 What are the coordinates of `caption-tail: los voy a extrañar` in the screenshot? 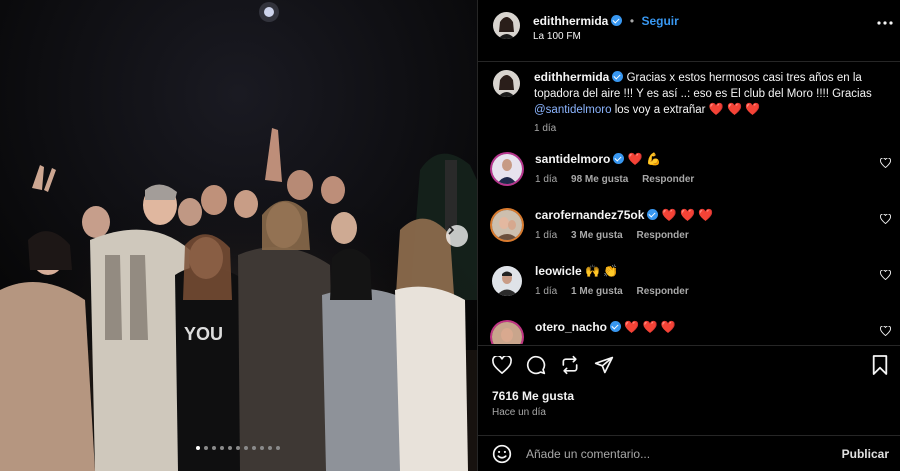 It's located at (658, 110).